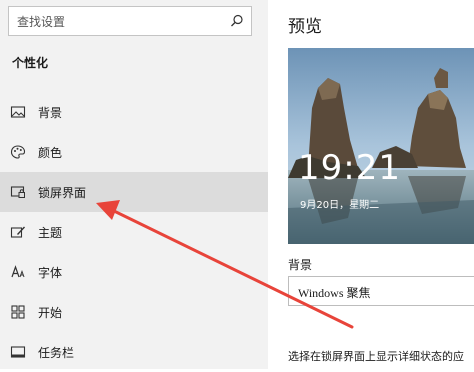 This screenshot has width=474, height=372. Describe the element at coordinates (18, 312) in the screenshot. I see `start-grid-icon` at that location.